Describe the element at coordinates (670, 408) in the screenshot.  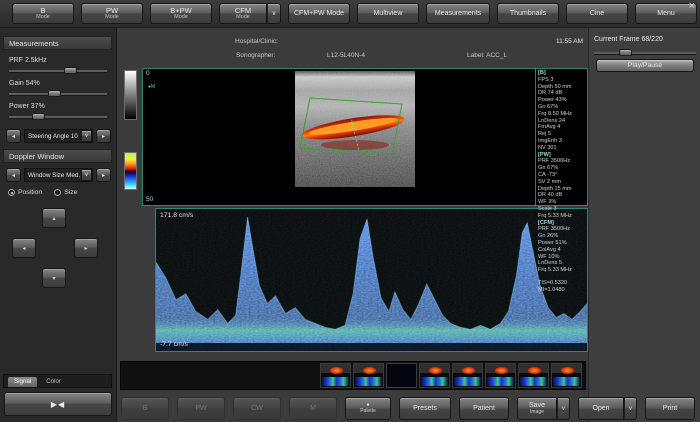
I see `print-button: Print` at that location.